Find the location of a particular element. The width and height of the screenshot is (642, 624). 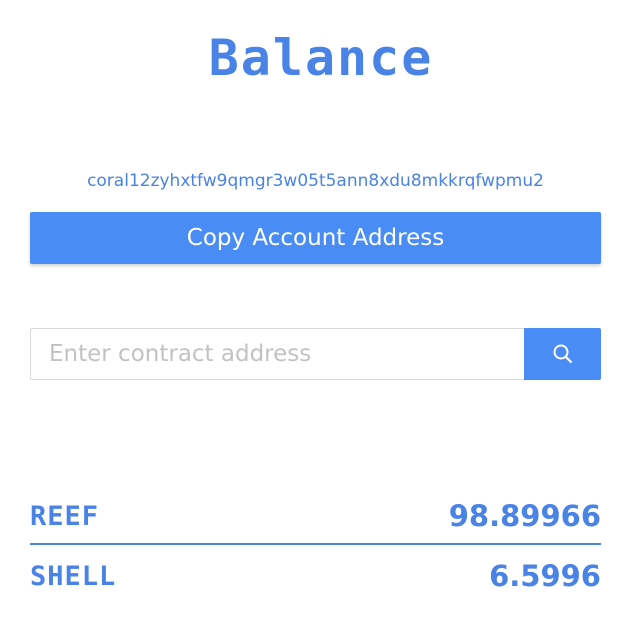

balance-row-shell: SHELL 6.5996 is located at coordinates (315, 576).